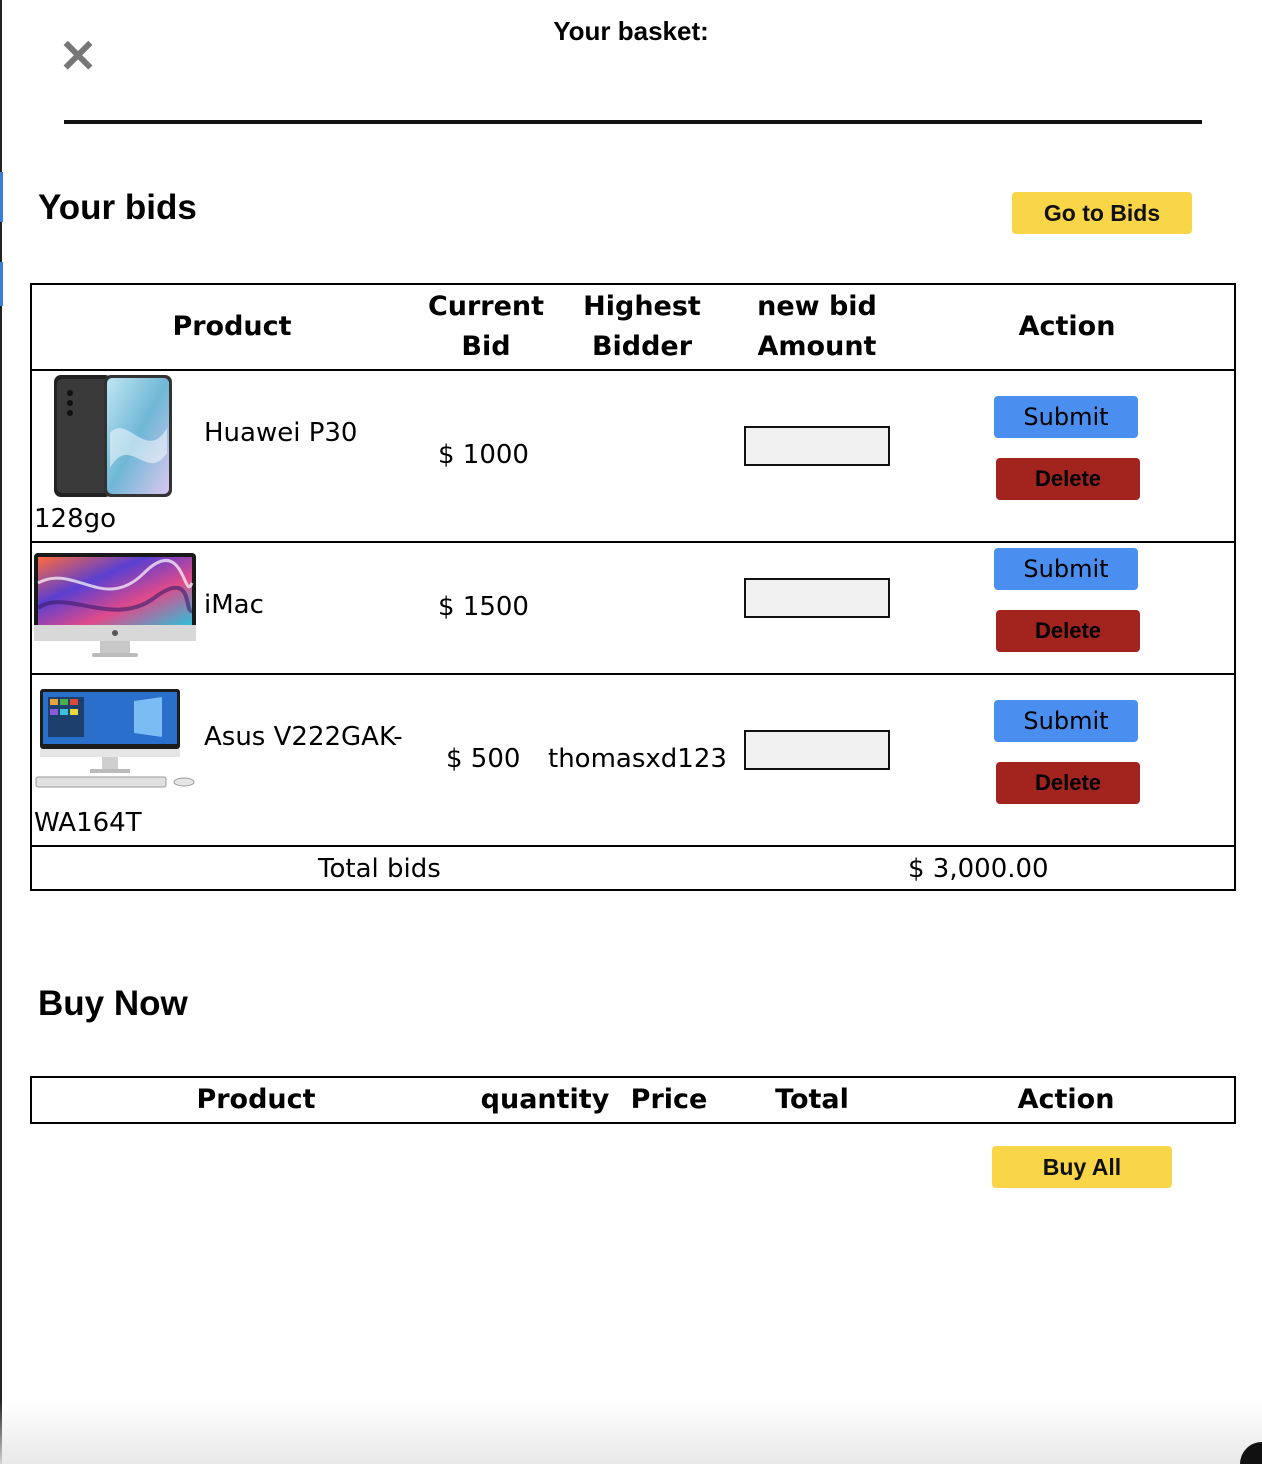 The width and height of the screenshot is (1262, 1464). Describe the element at coordinates (281, 433) in the screenshot. I see `product-name: Huawei P30` at that location.